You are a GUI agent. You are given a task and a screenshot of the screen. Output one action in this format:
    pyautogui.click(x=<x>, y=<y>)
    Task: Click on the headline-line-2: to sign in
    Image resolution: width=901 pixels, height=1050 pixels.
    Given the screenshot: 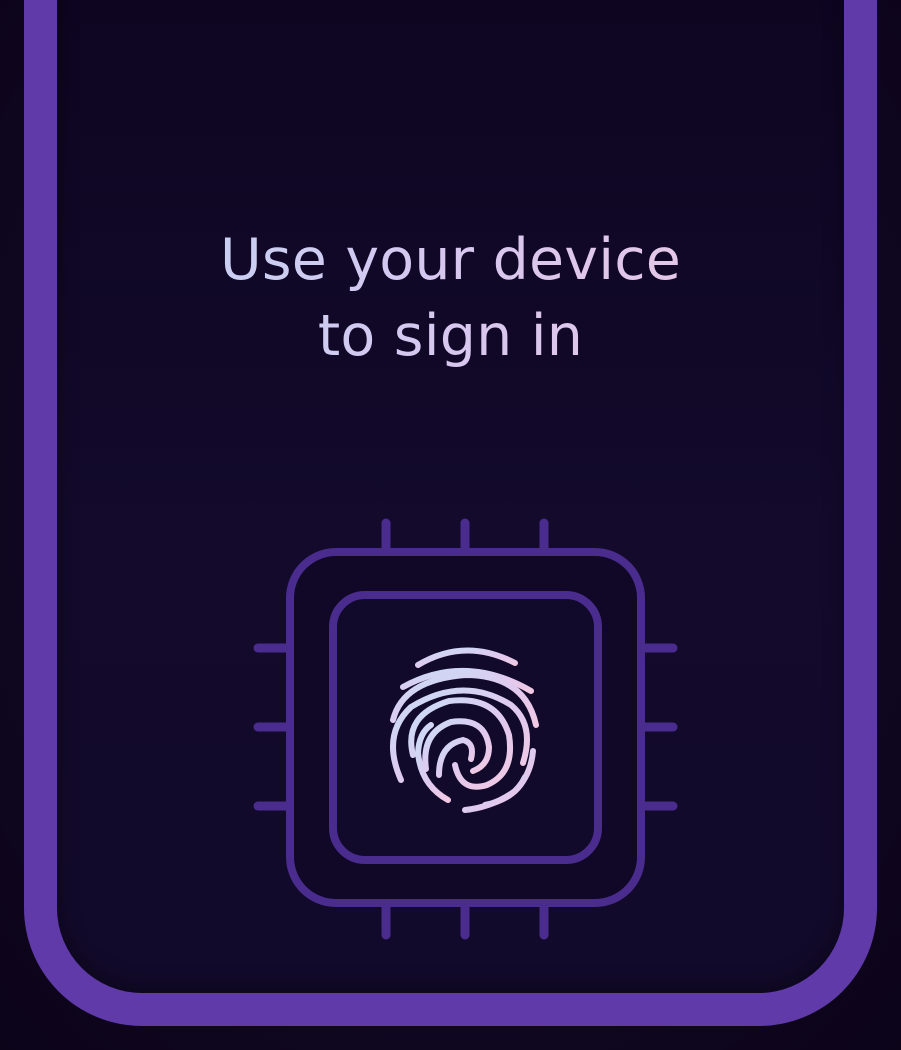 What is the action you would take?
    pyautogui.click(x=450, y=336)
    